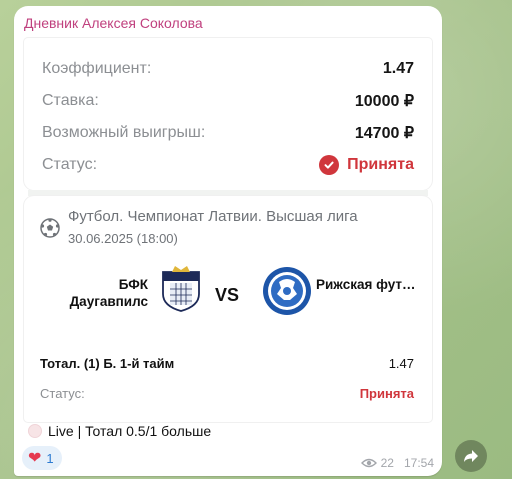 The height and width of the screenshot is (479, 512). Describe the element at coordinates (70, 164) in the screenshot. I see `status-label: Статус:` at that location.